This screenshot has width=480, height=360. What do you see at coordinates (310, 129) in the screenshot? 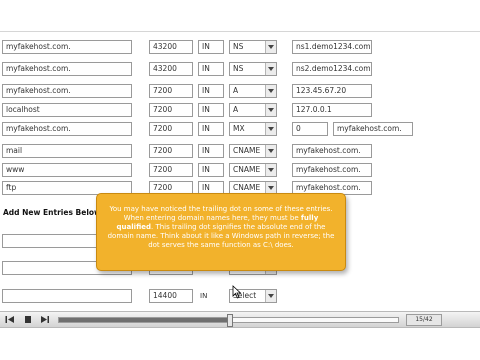
I see `record-priority-input: 0` at bounding box center [310, 129].